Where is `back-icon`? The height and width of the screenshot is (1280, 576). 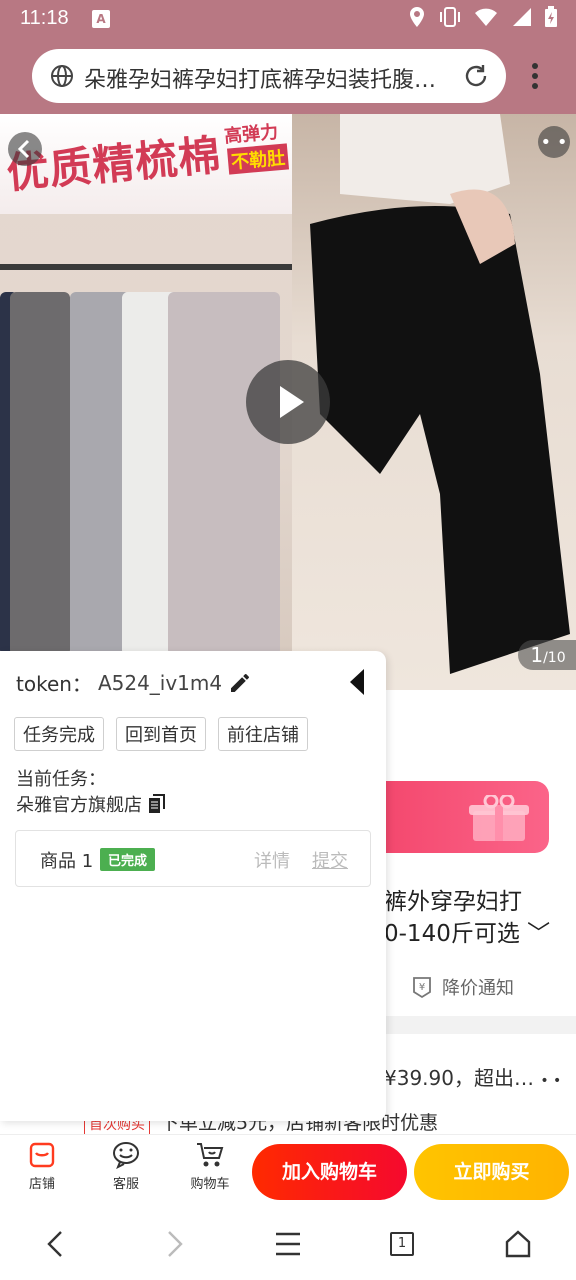 back-icon is located at coordinates (56, 1244).